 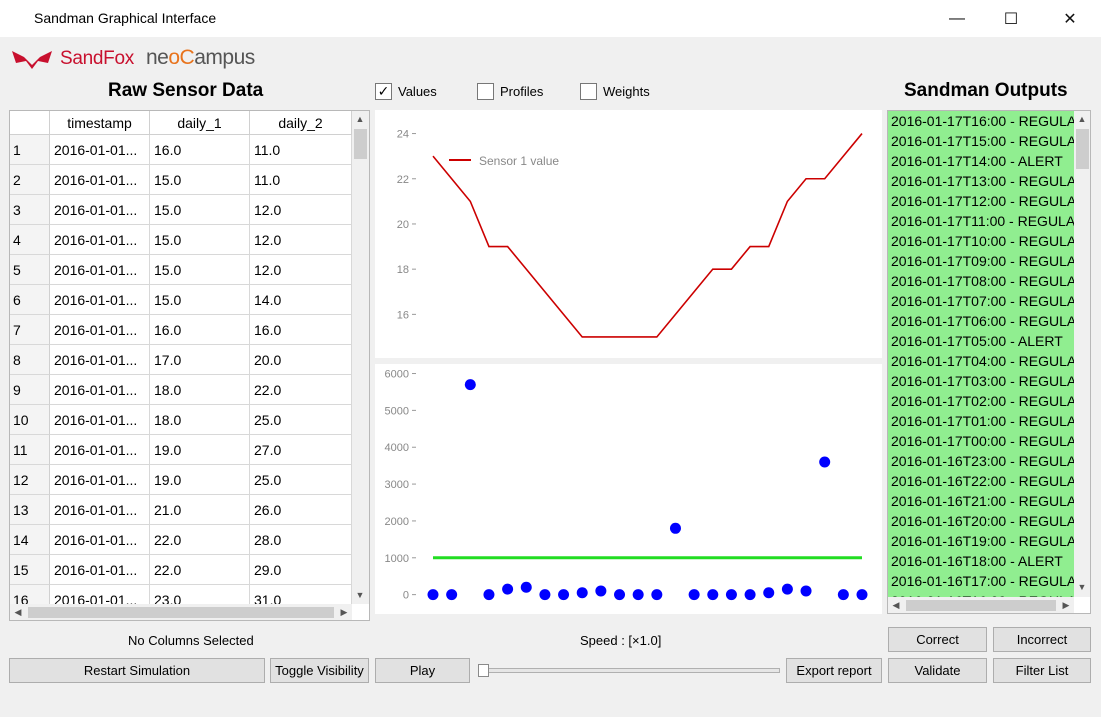 I want to click on filter-list-button: Filter List, so click(x=1042, y=670).